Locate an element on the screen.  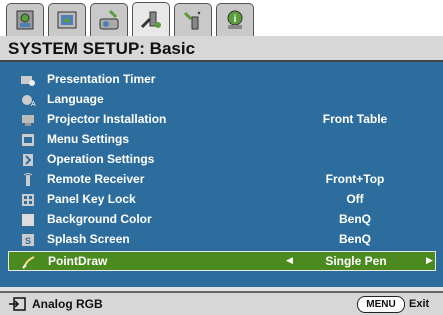
menu-item-label: Remote Receiver is located at coordinates (96, 179).